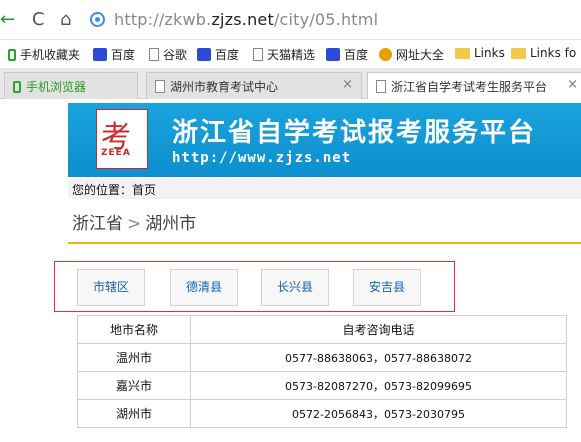 Image resolution: width=581 pixels, height=442 pixels. I want to click on tab-mobile-browser: 手机浏览器, so click(71, 85).